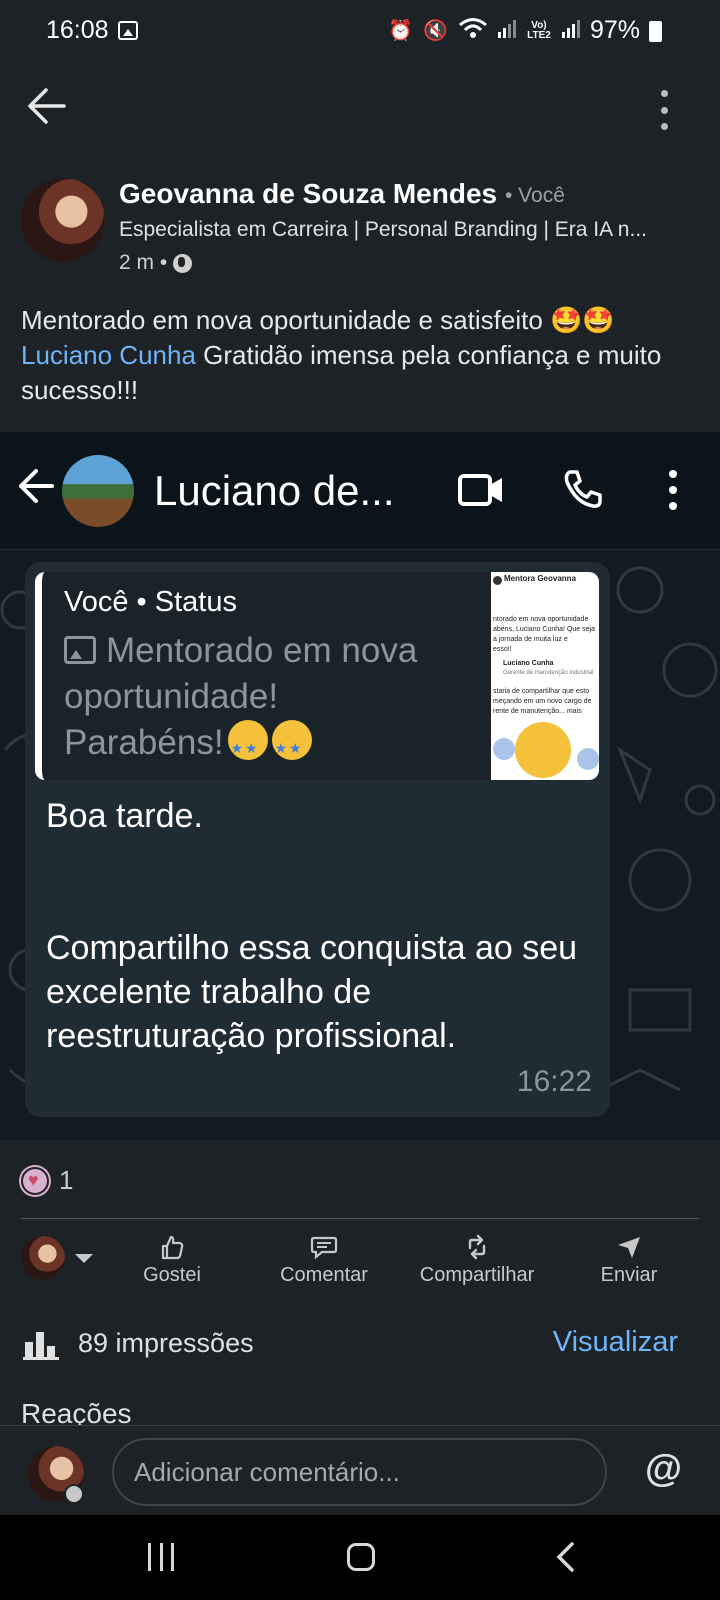 This screenshot has width=720, height=1600. I want to click on like-button: Gostei, so click(172, 1260).